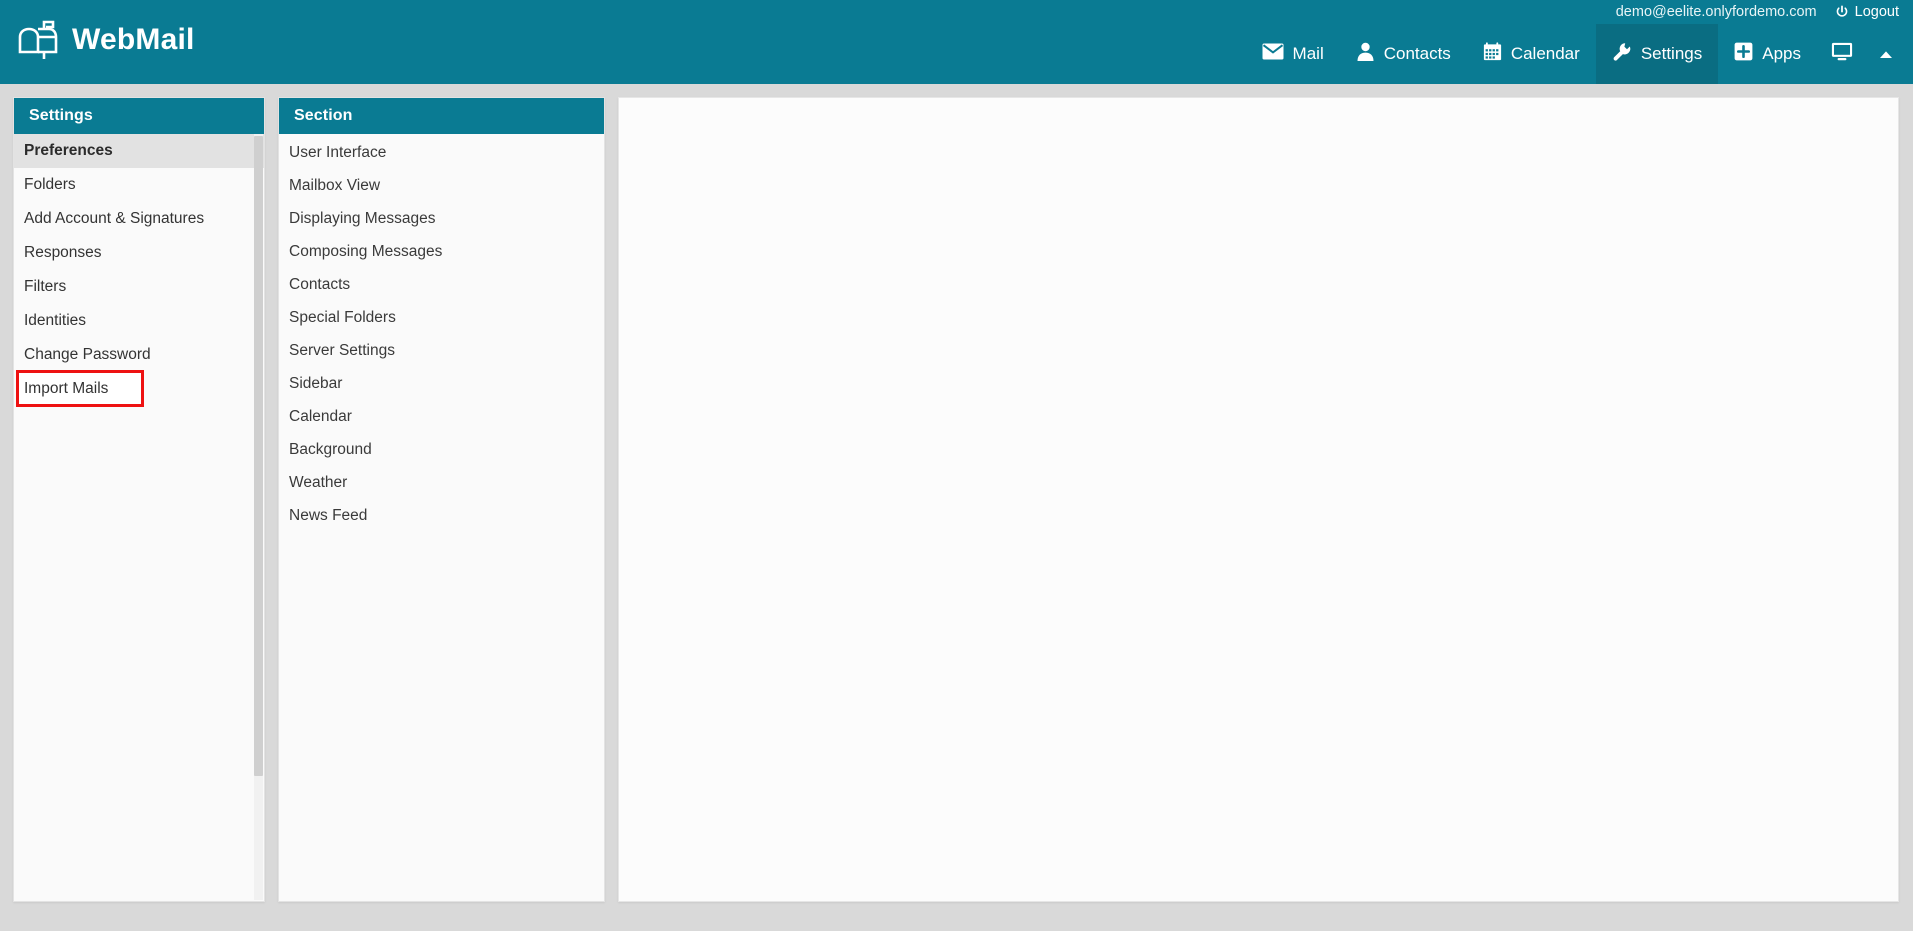 The width and height of the screenshot is (1913, 931). I want to click on nav-item-settings: Settings, so click(1657, 54).